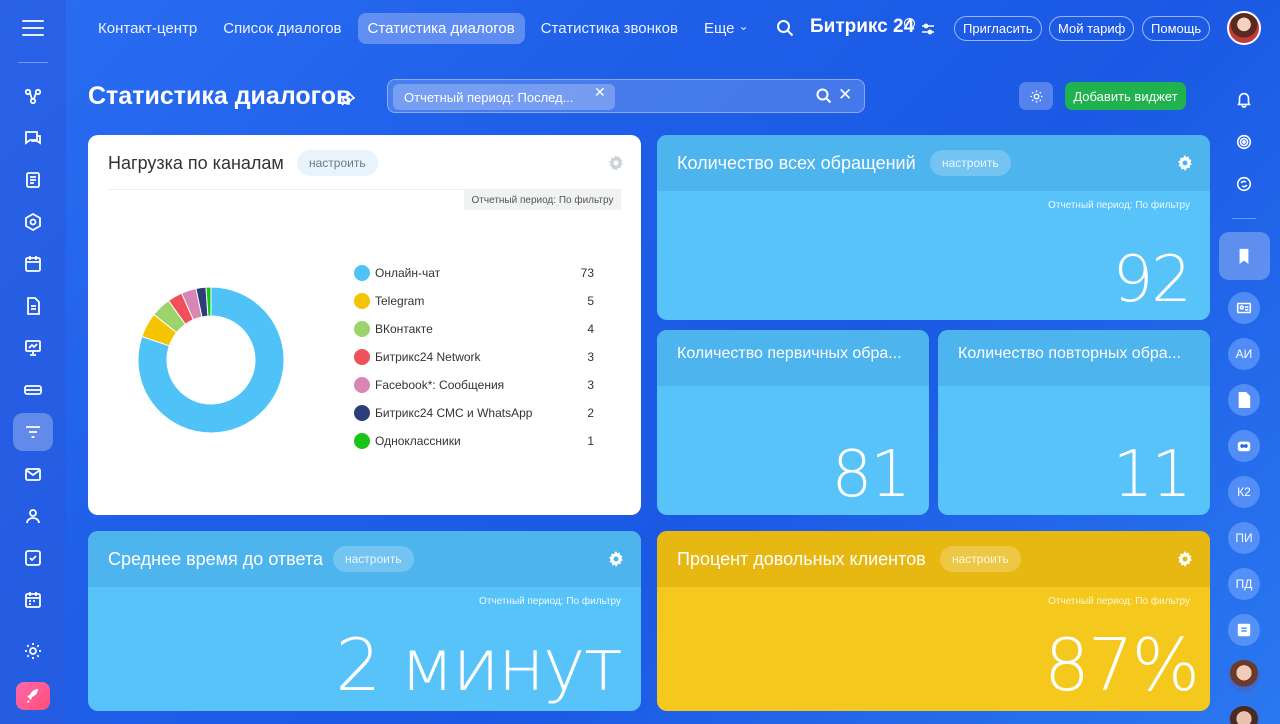  Describe the element at coordinates (440, 385) in the screenshot. I see `legend-label: Facebook*: Сообщения` at that location.